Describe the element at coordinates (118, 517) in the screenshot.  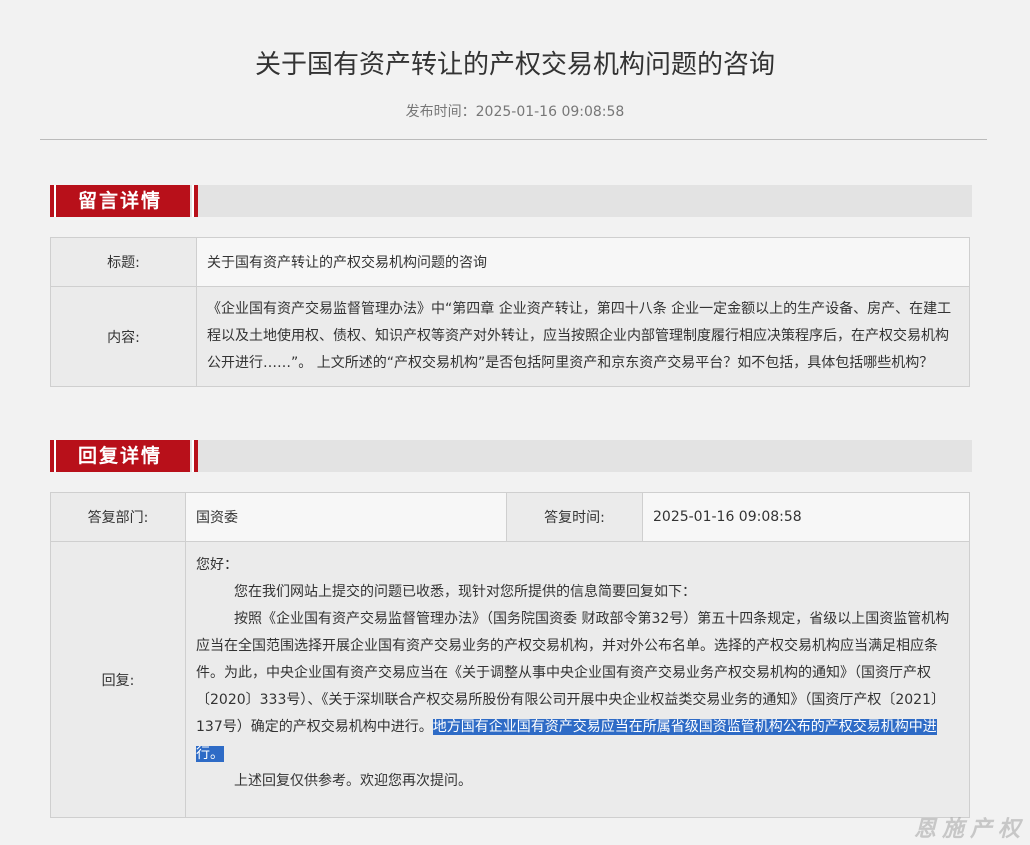
I see `dept-label: 答复部门:` at that location.